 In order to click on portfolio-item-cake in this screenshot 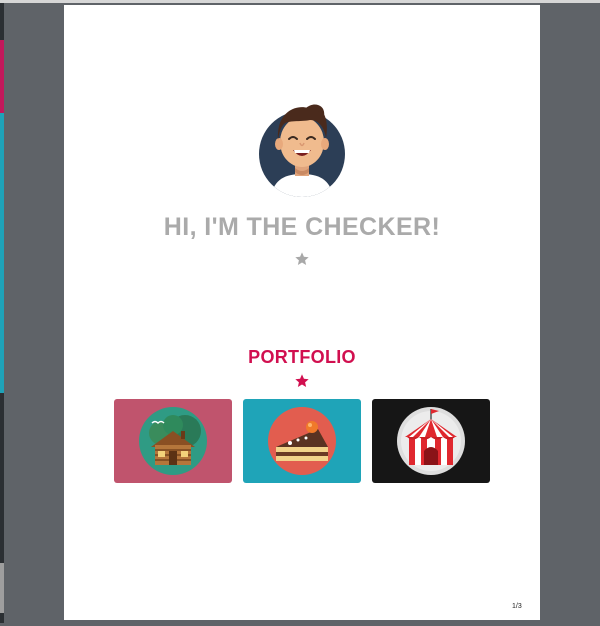, I will do `click(302, 441)`.